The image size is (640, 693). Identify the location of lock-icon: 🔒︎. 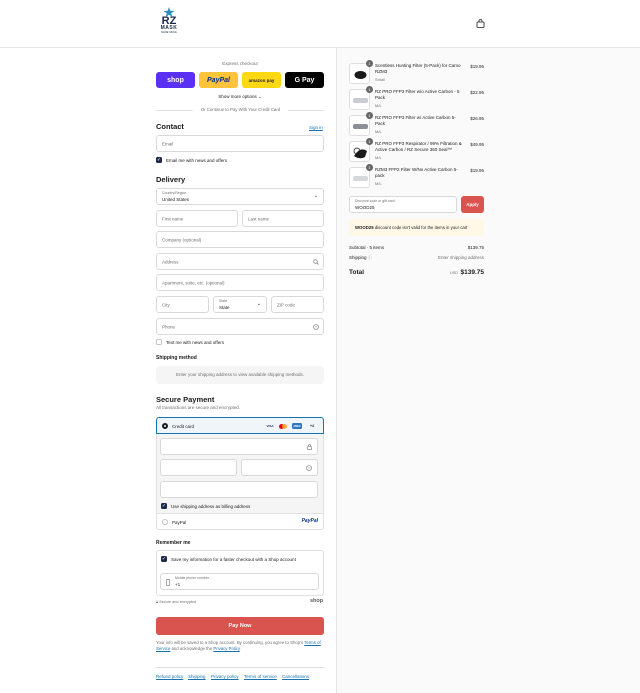
(157, 602).